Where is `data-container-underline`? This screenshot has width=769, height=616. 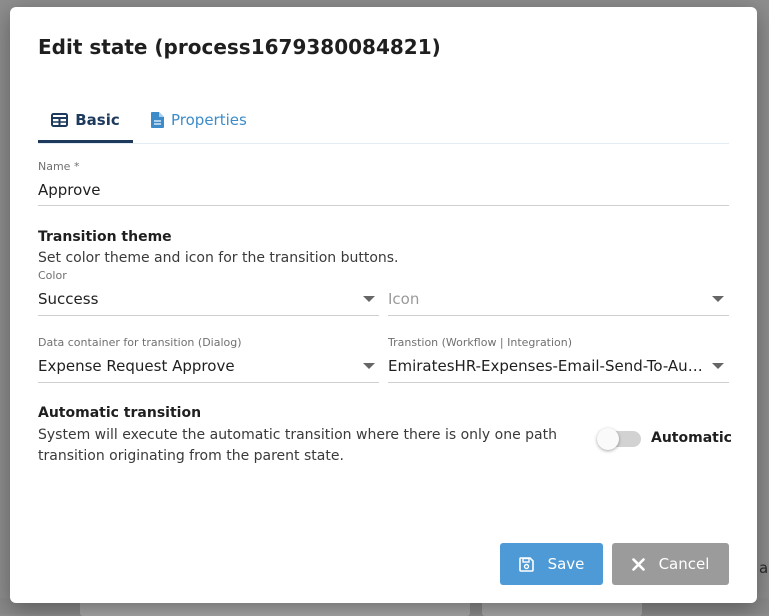 data-container-underline is located at coordinates (208, 382).